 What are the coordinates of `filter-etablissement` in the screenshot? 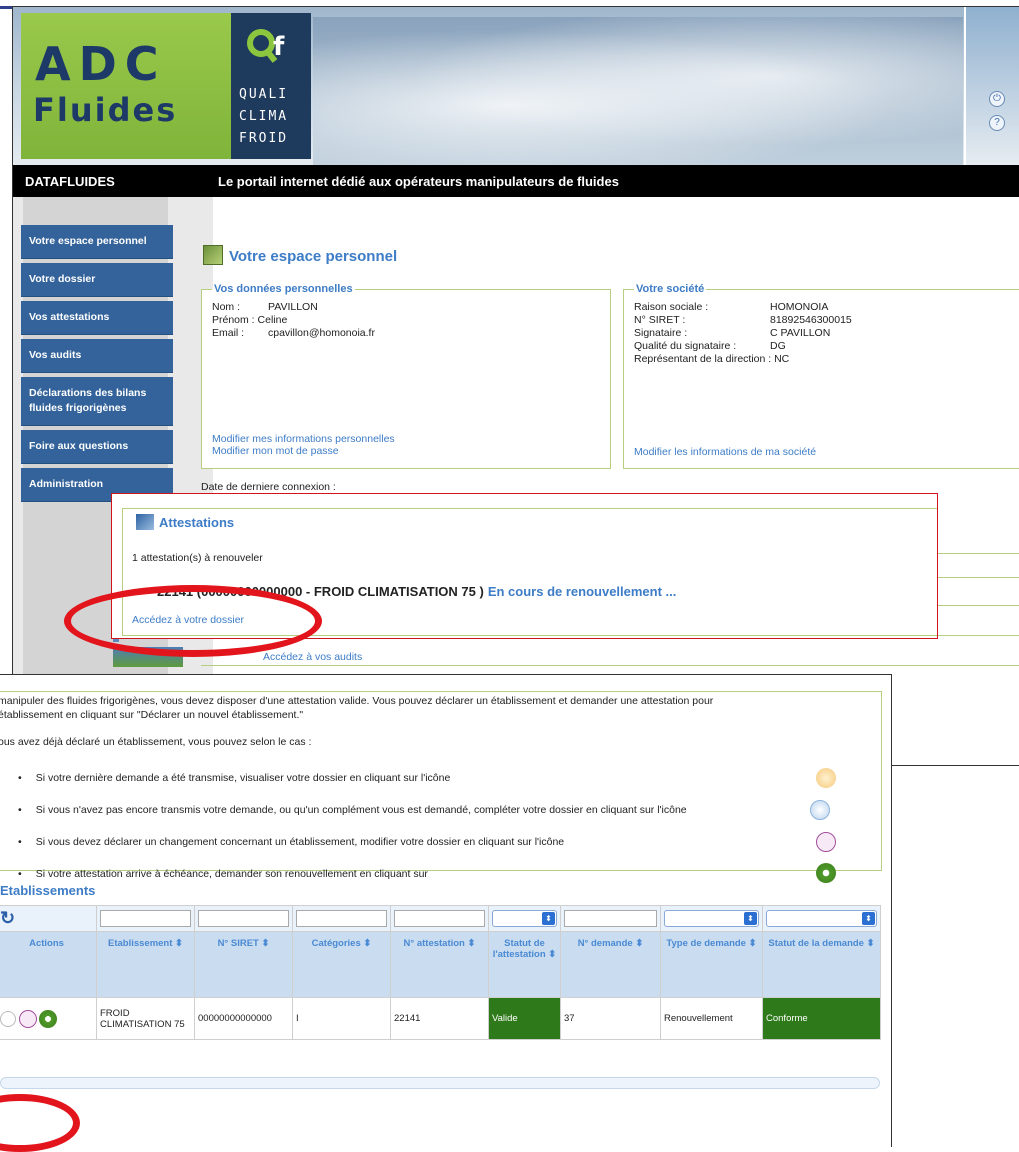 It's located at (145, 918).